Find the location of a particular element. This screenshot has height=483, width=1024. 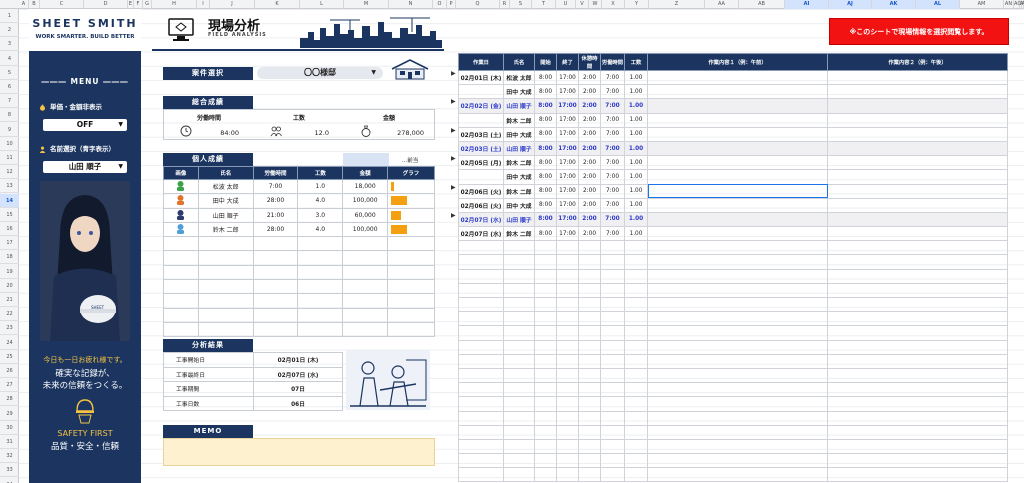

column-header-r: R is located at coordinates (505, 4).